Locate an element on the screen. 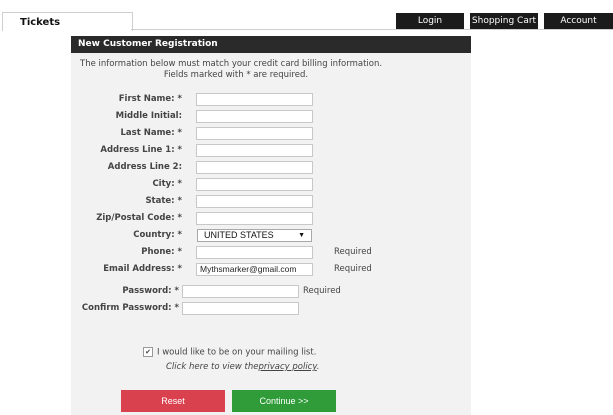 The image size is (613, 415). middle-initial-row: Middle Initial: is located at coordinates (127, 117).